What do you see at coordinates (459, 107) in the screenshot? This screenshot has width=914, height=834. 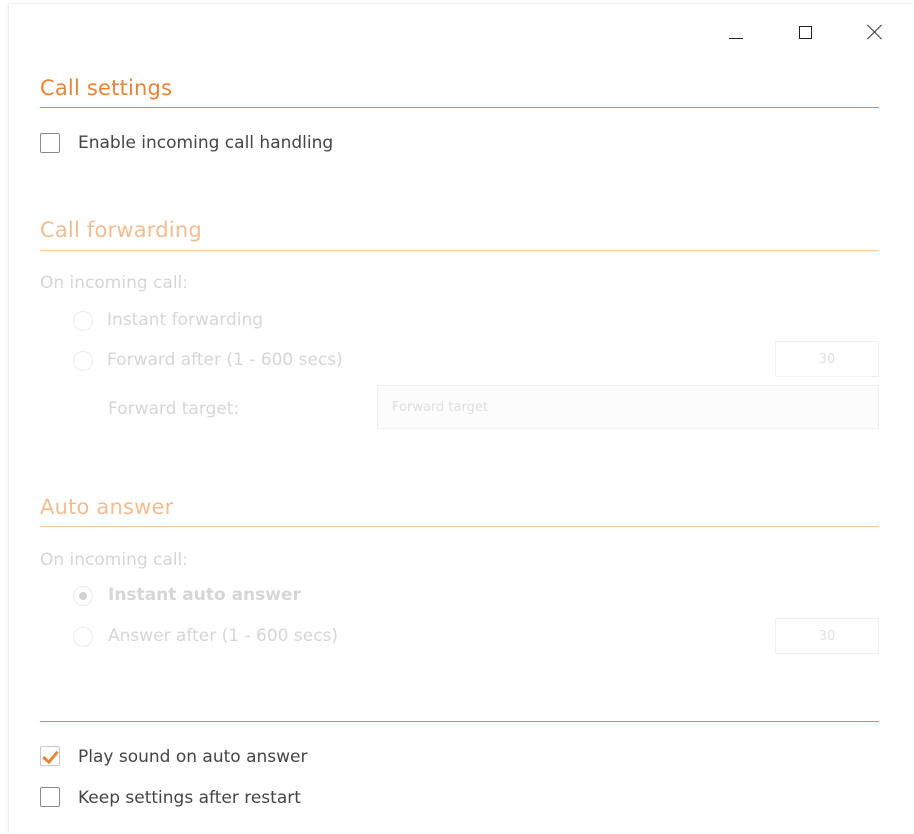 I see `call-settings-divider` at bounding box center [459, 107].